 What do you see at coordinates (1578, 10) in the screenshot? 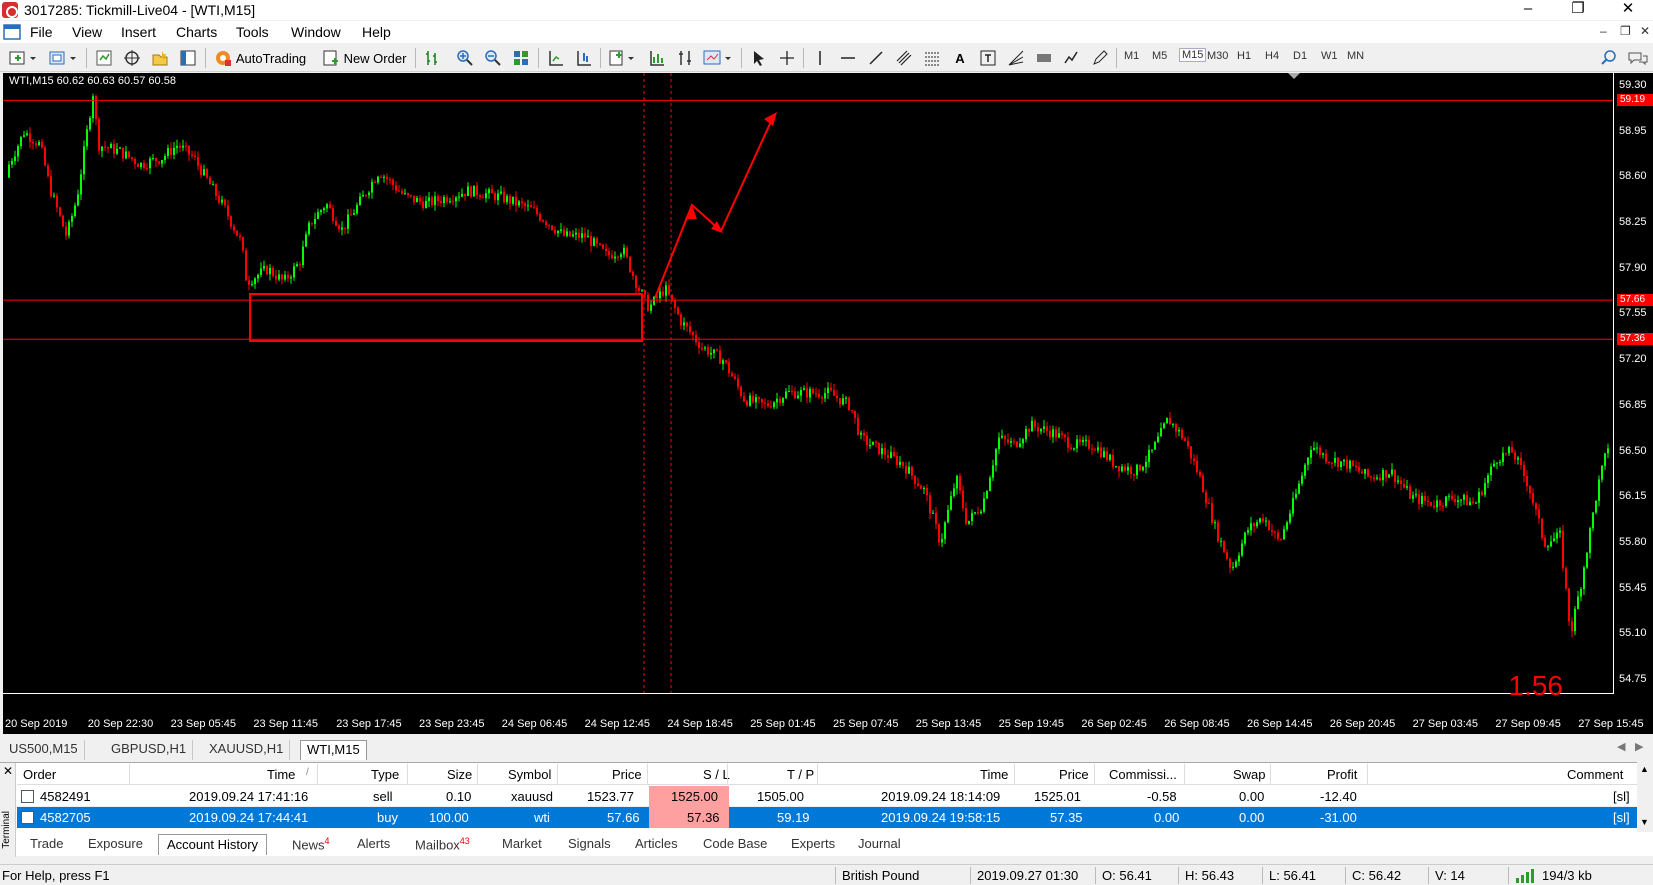
I see `restore-button: ❐` at bounding box center [1578, 10].